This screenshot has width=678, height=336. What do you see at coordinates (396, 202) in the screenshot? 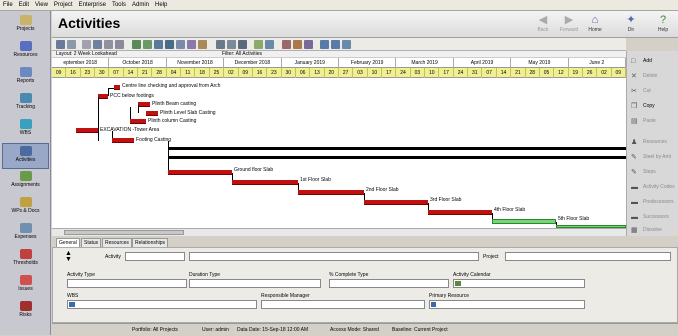
I see `gantt-bar-3rd-floor` at bounding box center [396, 202].